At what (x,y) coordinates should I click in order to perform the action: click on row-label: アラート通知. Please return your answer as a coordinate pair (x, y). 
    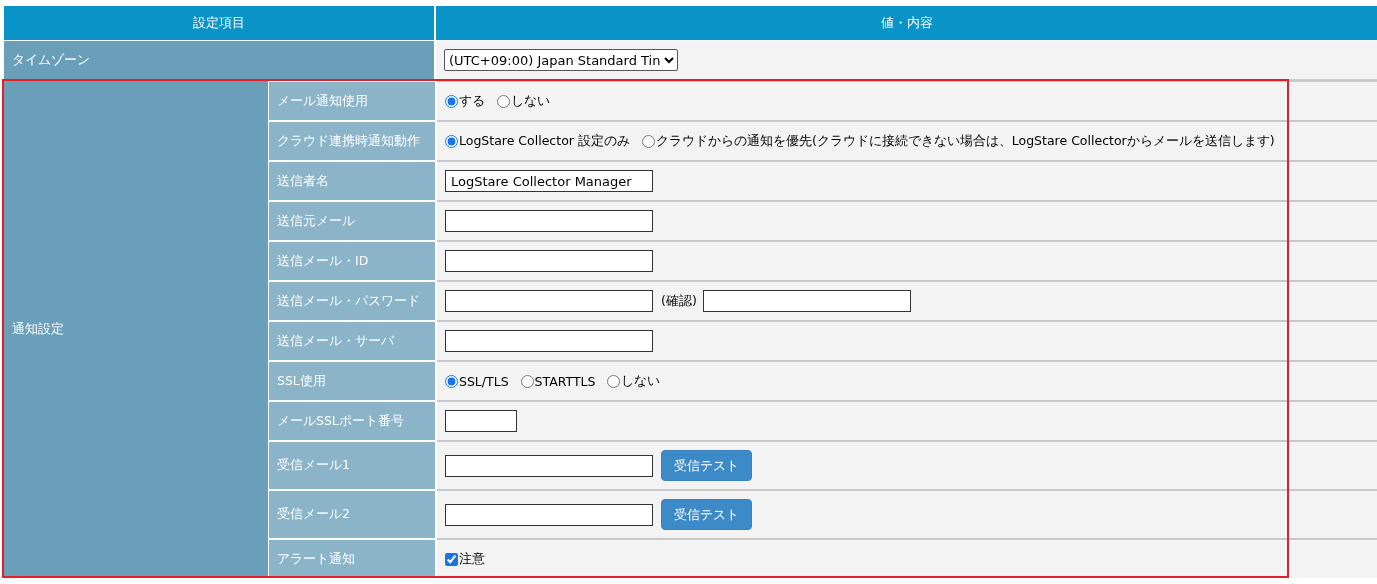
    Looking at the image, I should click on (352, 558).